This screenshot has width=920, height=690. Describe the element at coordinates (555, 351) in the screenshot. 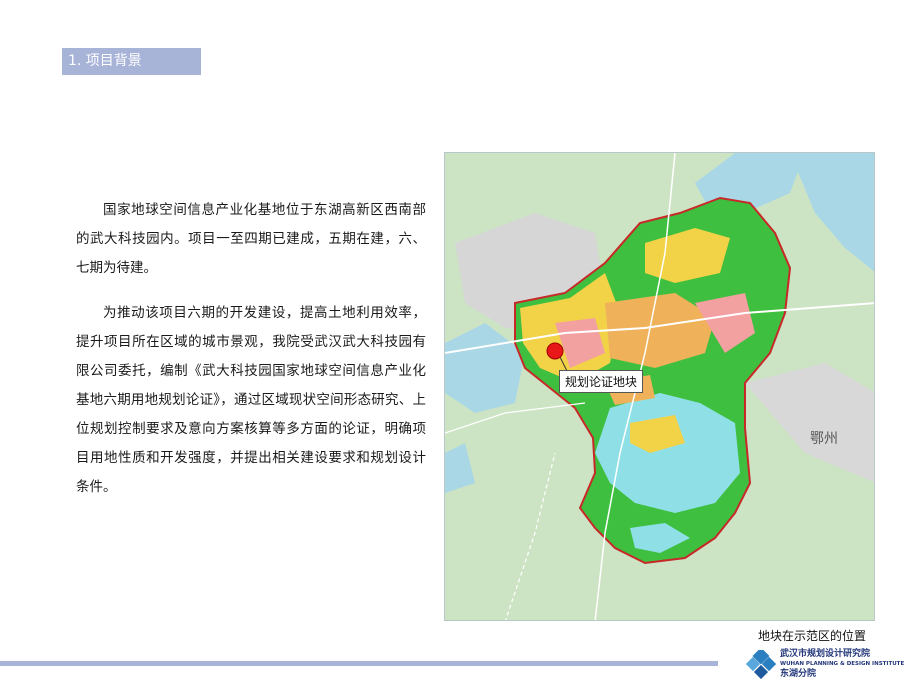

I see `site-marker` at that location.